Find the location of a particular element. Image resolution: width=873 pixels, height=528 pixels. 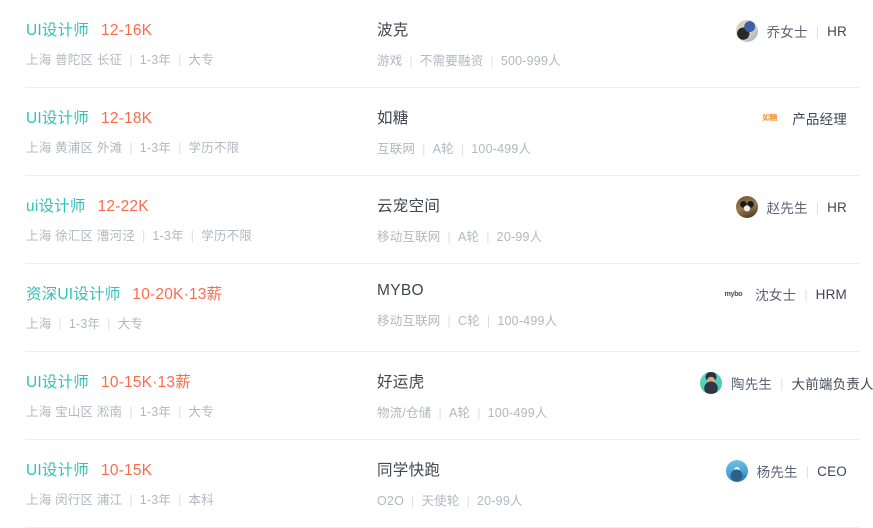

recruiter-role: HRM is located at coordinates (831, 294).